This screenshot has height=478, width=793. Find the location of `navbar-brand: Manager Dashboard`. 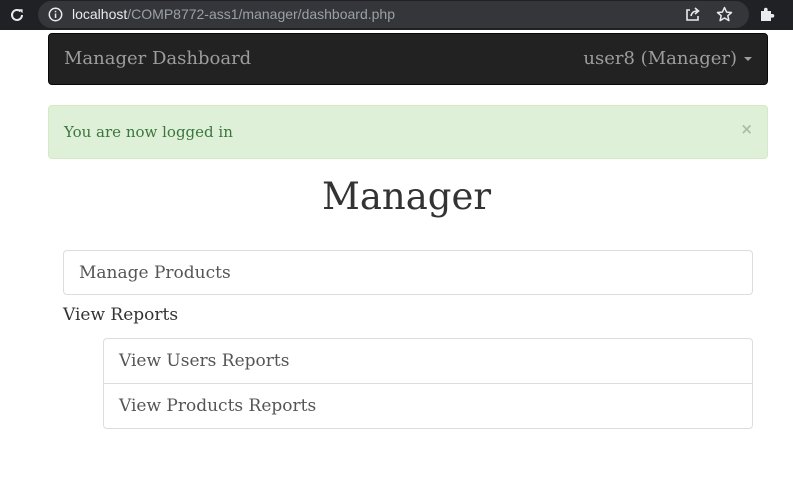

navbar-brand: Manager Dashboard is located at coordinates (157, 59).